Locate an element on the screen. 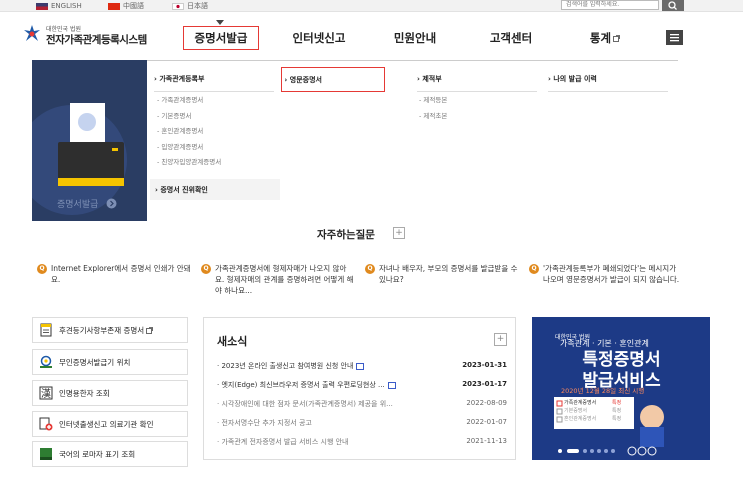  hanja-book-icon: 漢 is located at coordinates (46, 393).